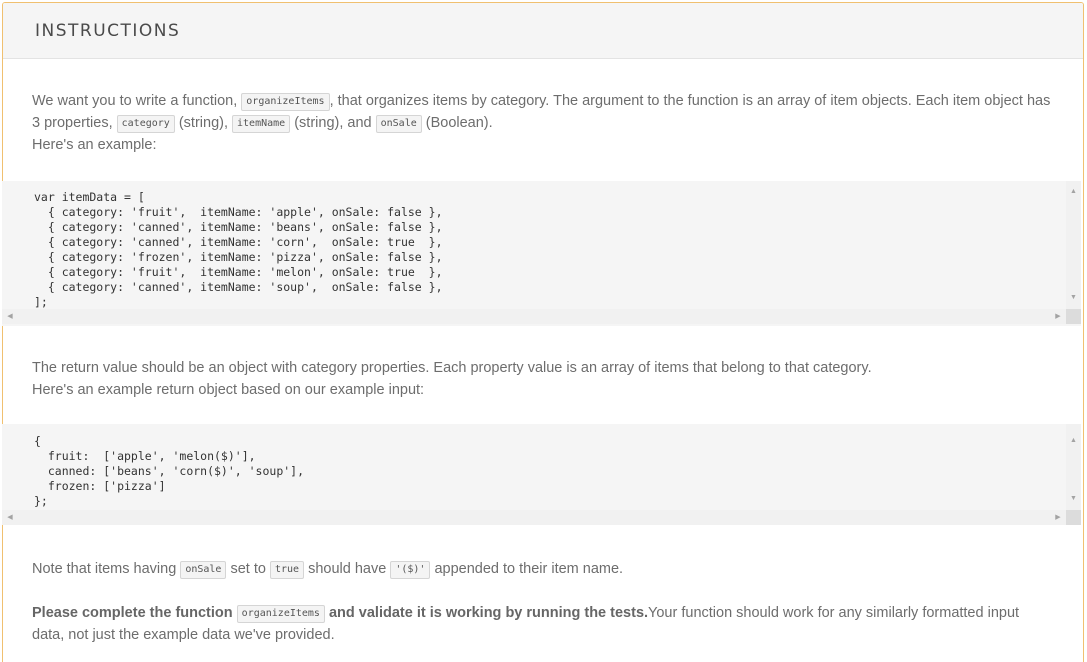 The width and height of the screenshot is (1087, 662). What do you see at coordinates (410, 570) in the screenshot?
I see `inline-code-sale-suffix: '($)'` at bounding box center [410, 570].